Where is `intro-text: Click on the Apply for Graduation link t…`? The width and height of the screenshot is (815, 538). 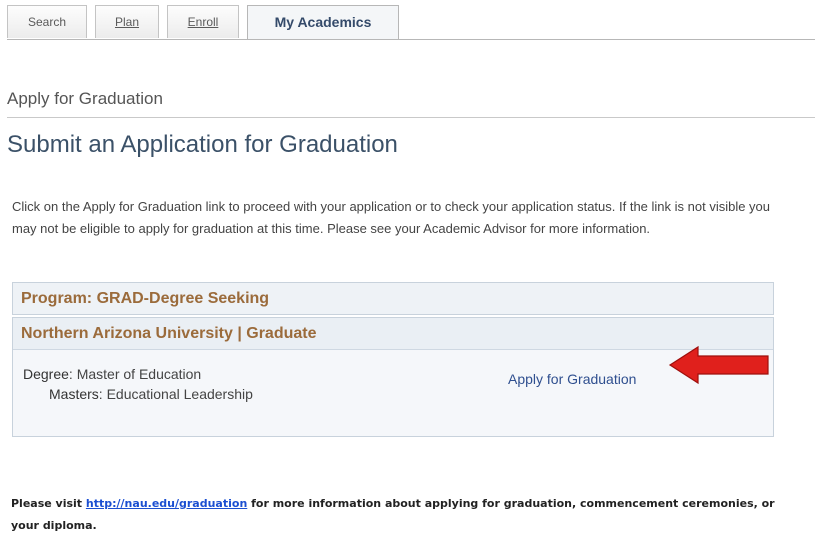
intro-text: Click on the Apply for Graduation link t… is located at coordinates (391, 217).